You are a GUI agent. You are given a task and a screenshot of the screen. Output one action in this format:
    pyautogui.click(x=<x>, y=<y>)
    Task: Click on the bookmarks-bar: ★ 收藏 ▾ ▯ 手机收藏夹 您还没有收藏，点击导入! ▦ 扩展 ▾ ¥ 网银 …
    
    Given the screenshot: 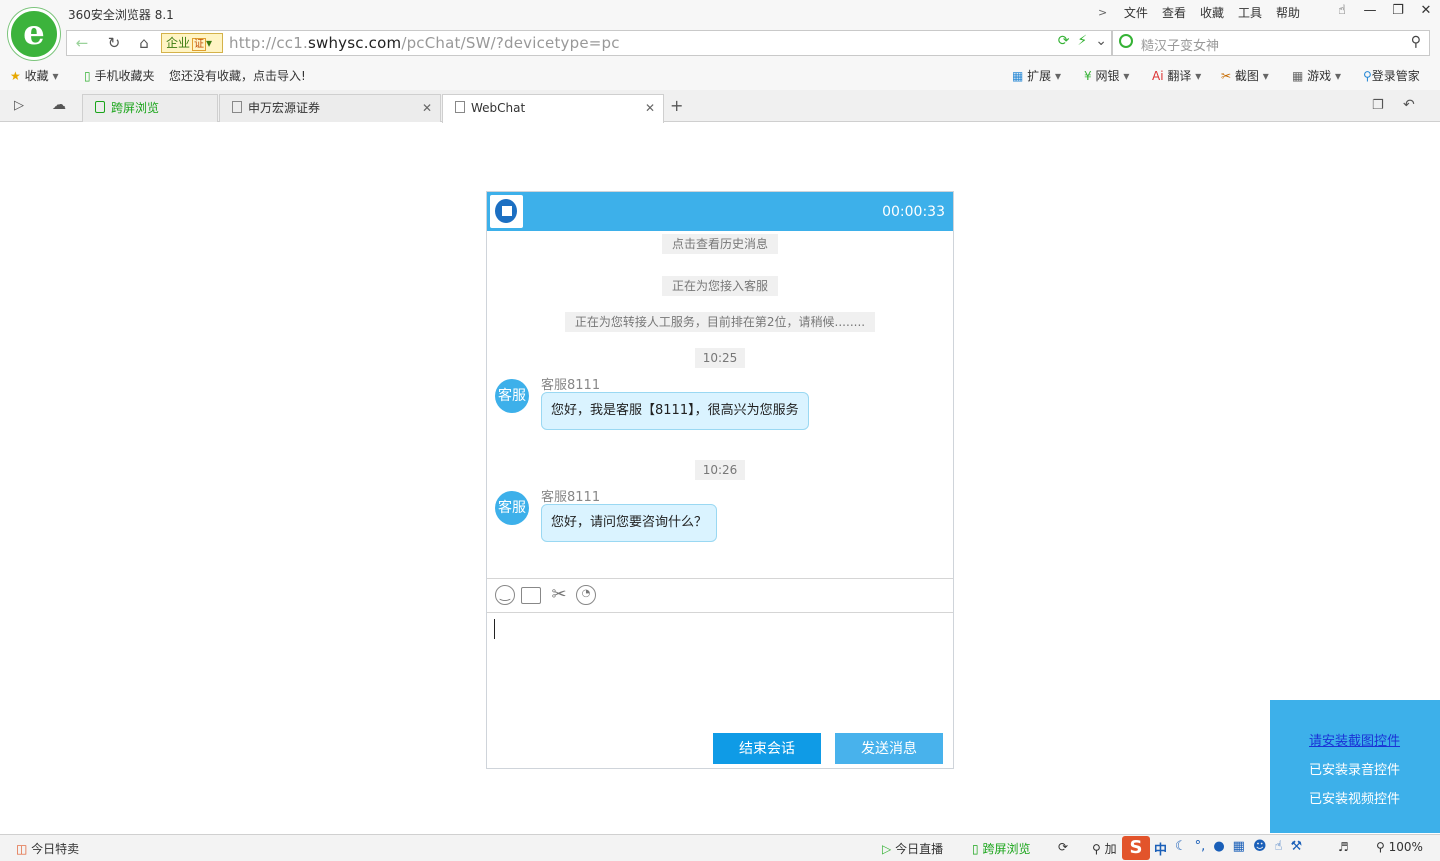 What is the action you would take?
    pyautogui.click(x=720, y=75)
    